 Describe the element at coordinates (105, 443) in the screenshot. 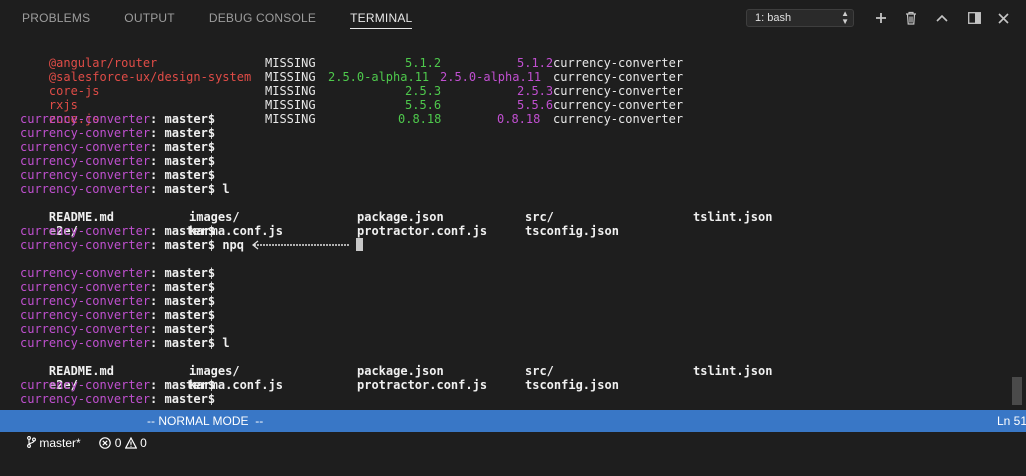

I see `error-icon` at that location.